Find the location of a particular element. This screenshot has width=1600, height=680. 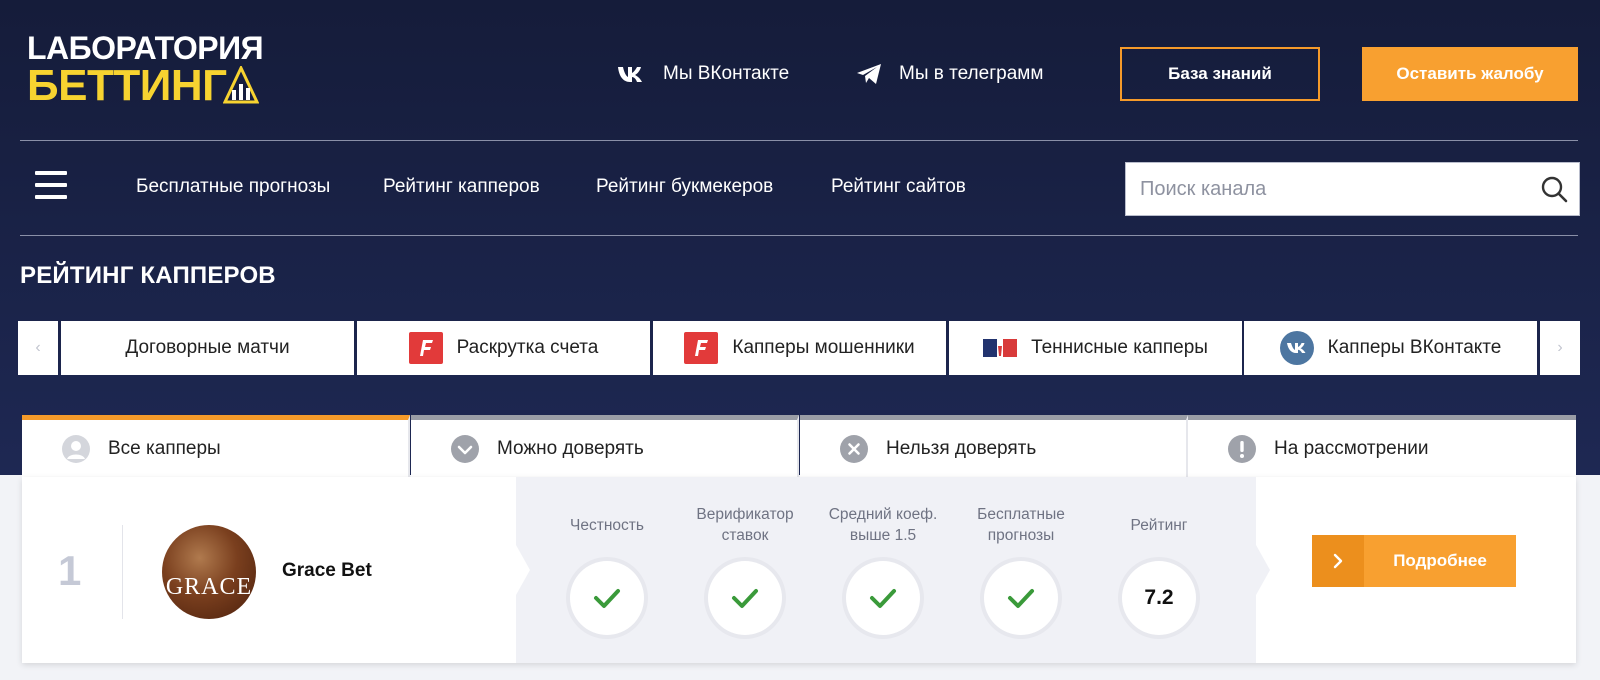

tab-under-review: На рассмотрении is located at coordinates (1382, 446).